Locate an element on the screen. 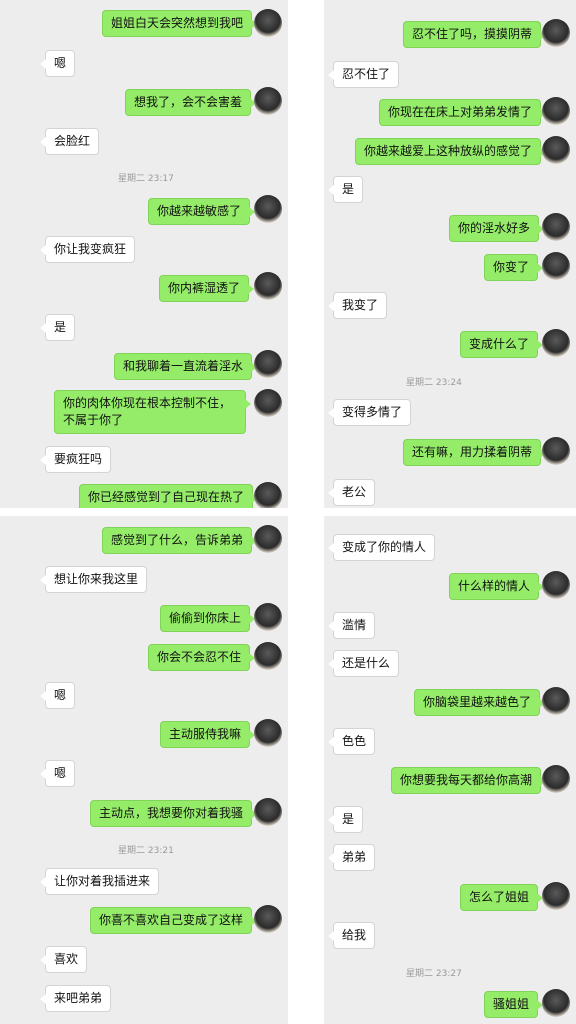 This screenshot has width=576, height=1024. timestamp: 星期二 23:17 is located at coordinates (146, 179).